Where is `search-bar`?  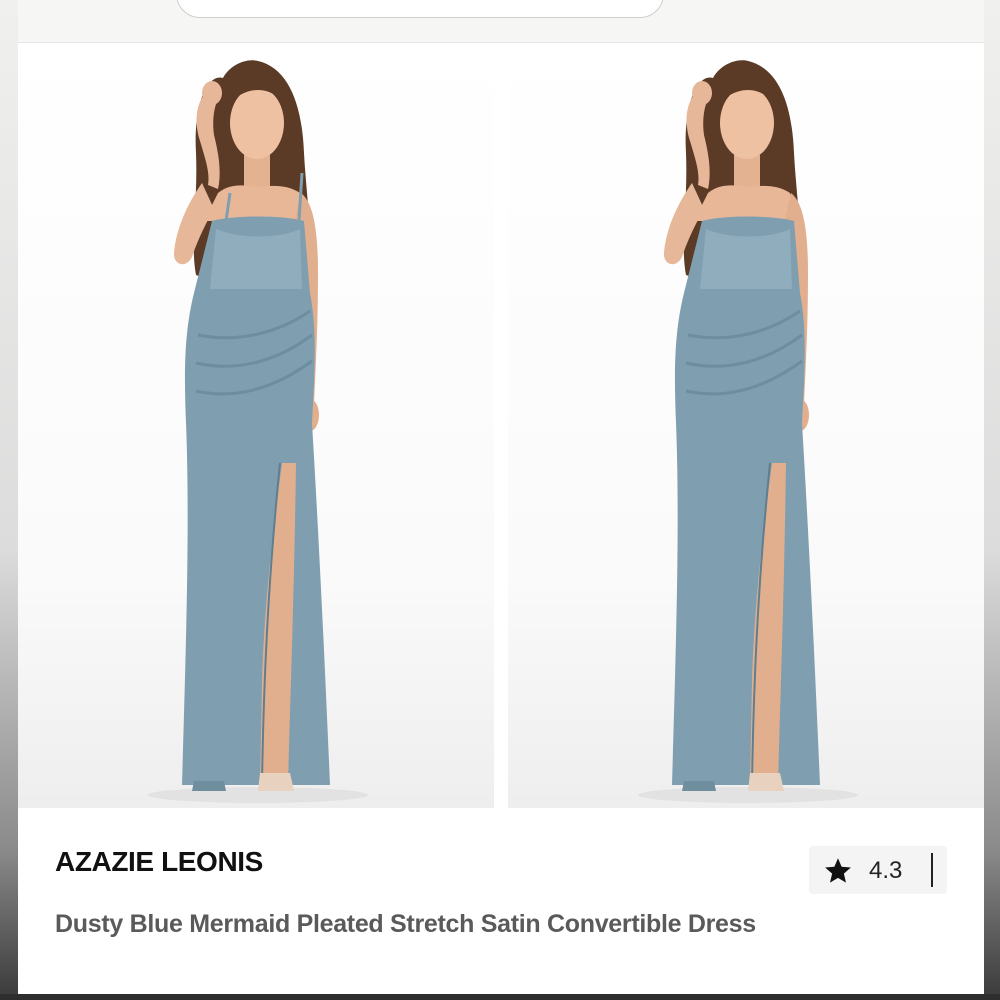
search-bar is located at coordinates (420, 9).